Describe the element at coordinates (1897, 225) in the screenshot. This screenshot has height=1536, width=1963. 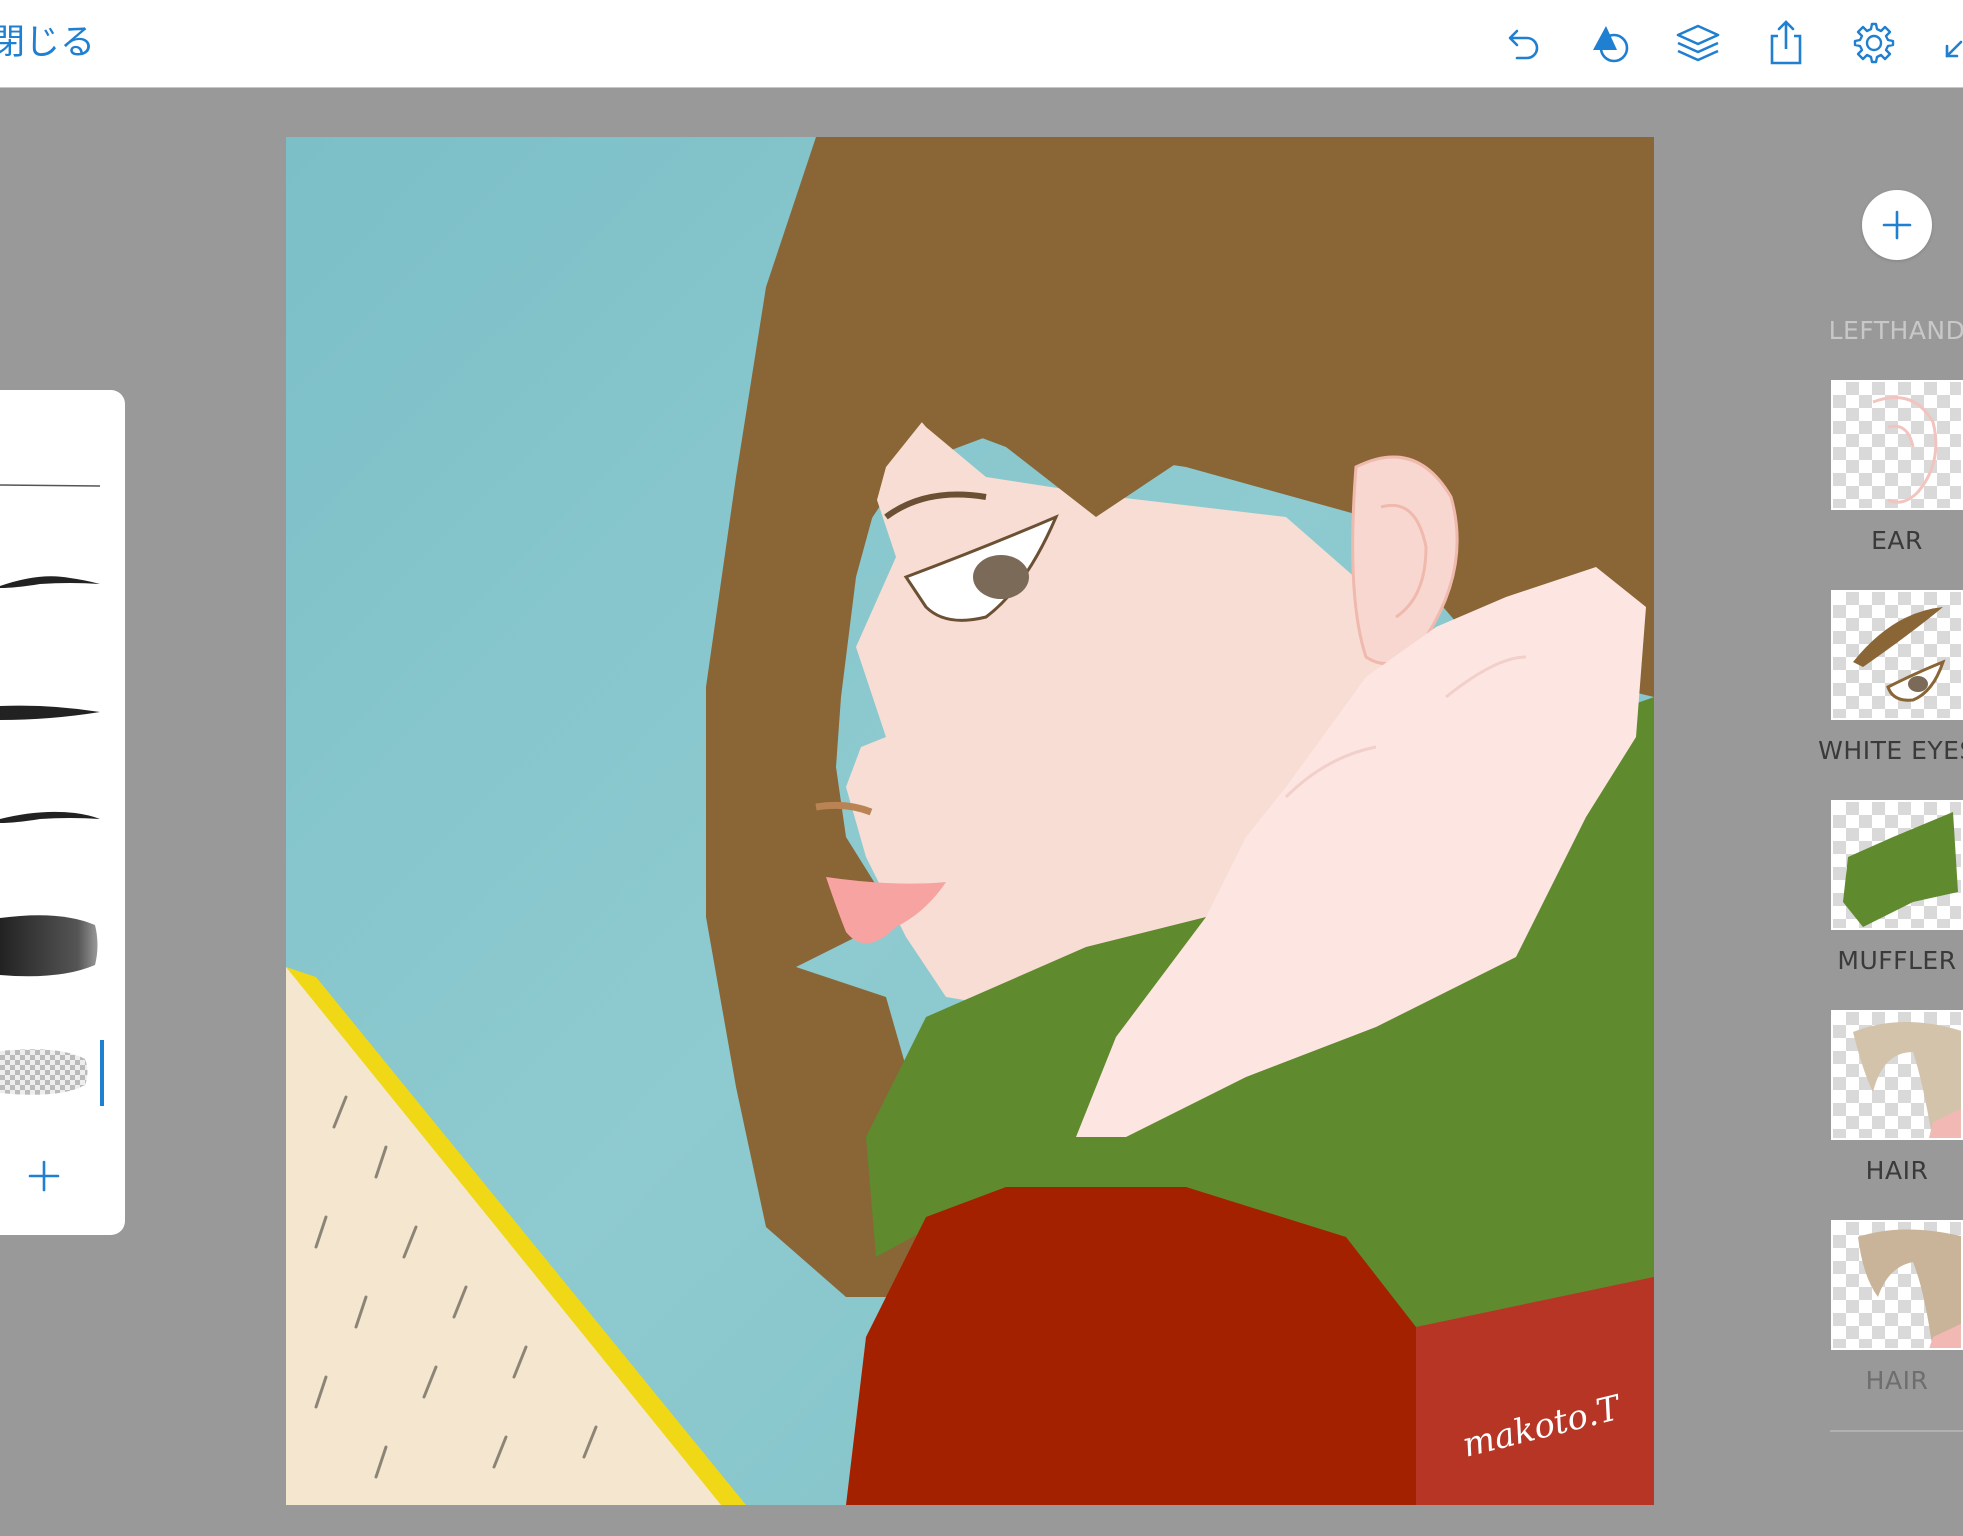
I see `add-layer-button` at that location.